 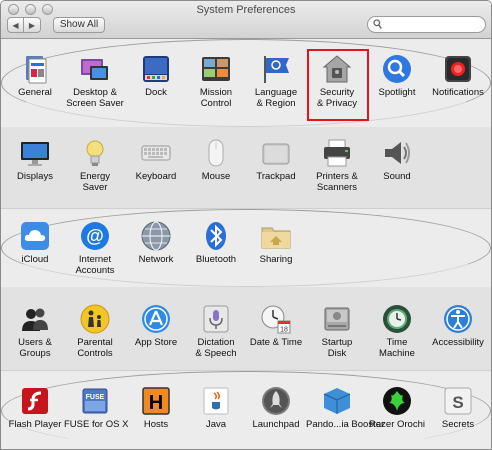 I want to click on pref-pane-label: Bluetooth, so click(x=216, y=259).